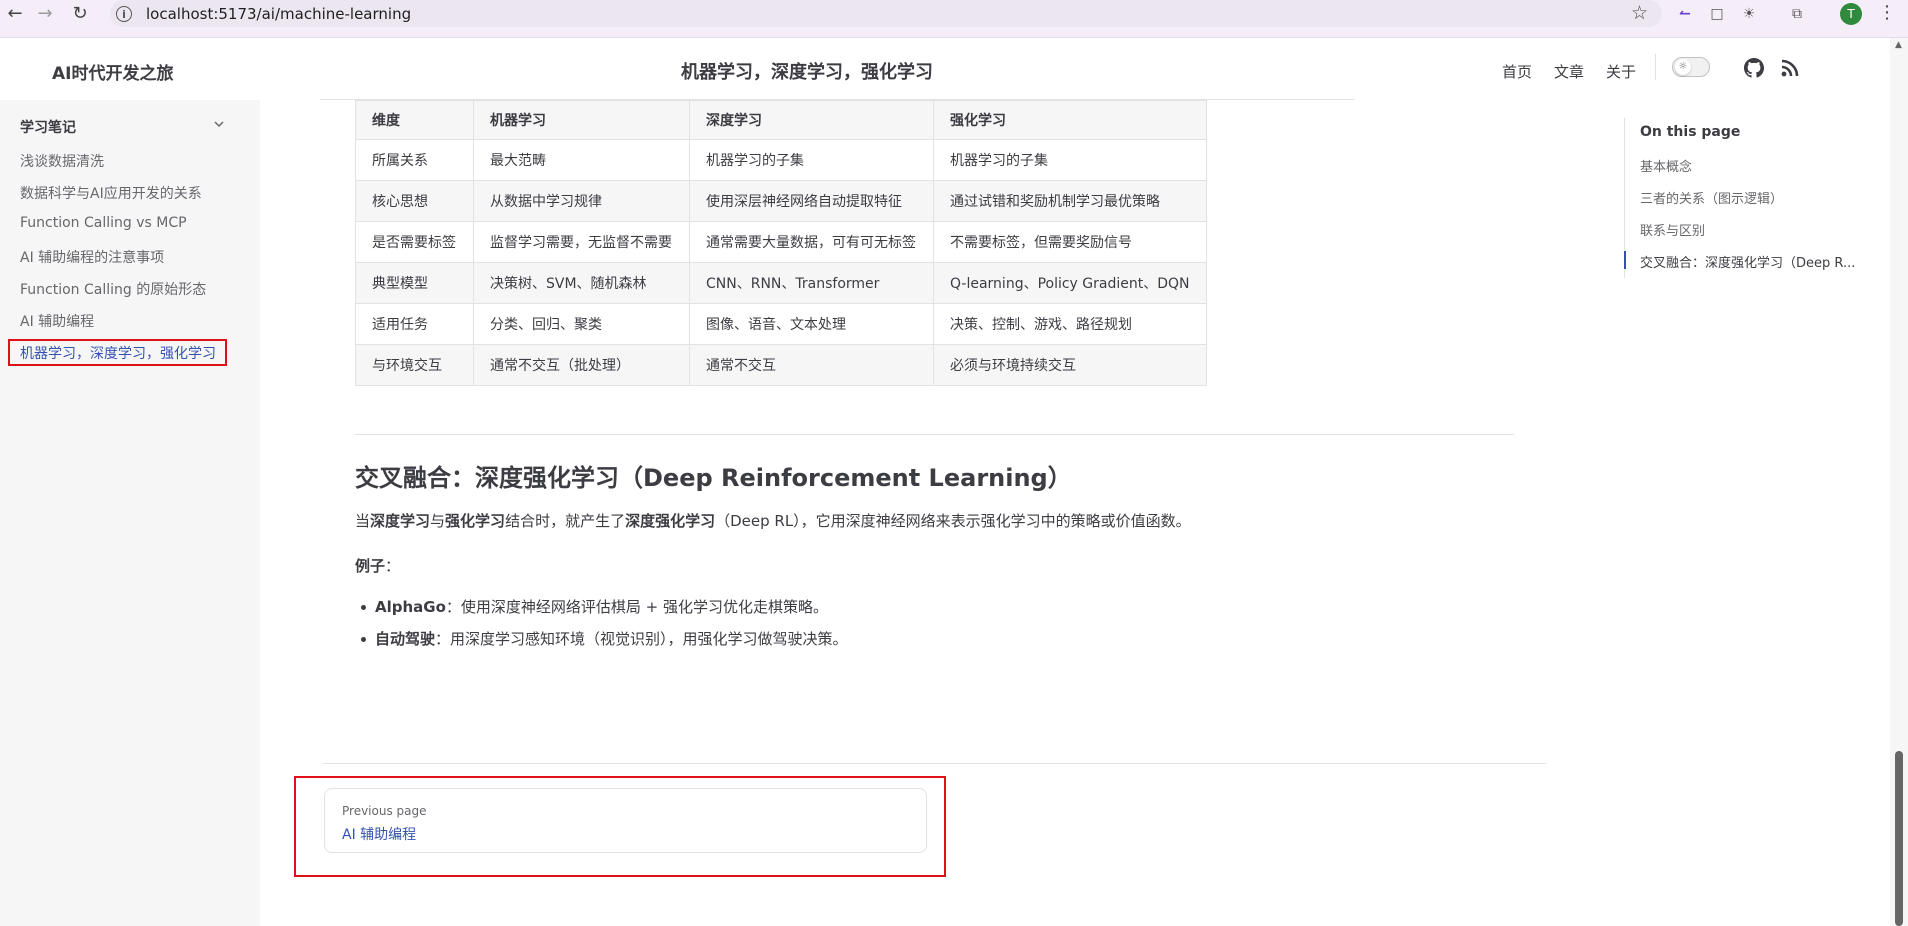 The width and height of the screenshot is (1908, 926). I want to click on table-row: 适用任务 分类、回归、聚类 图像、语音、文本处理 决策、控制、游戏、路径规划, so click(781, 324).